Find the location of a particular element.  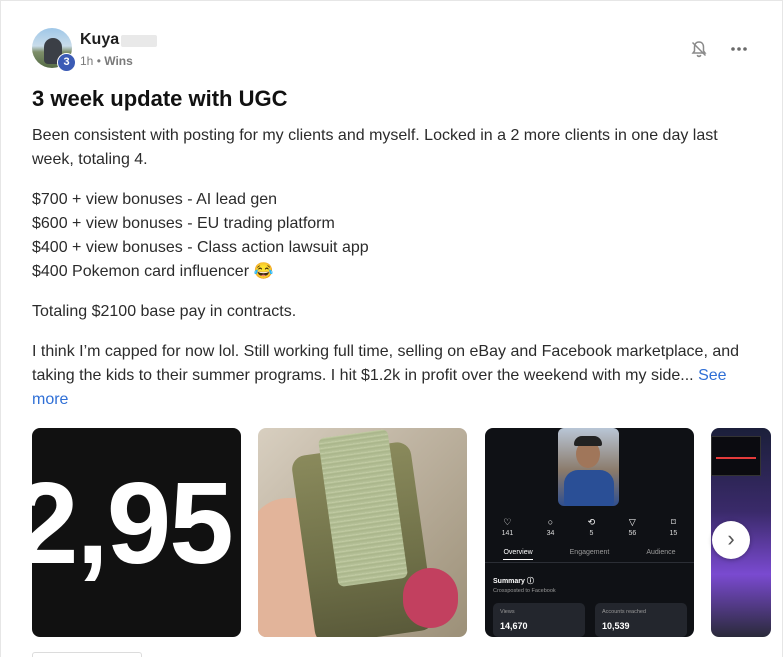

stat-reposts: ⟲ 5 is located at coordinates (591, 527).